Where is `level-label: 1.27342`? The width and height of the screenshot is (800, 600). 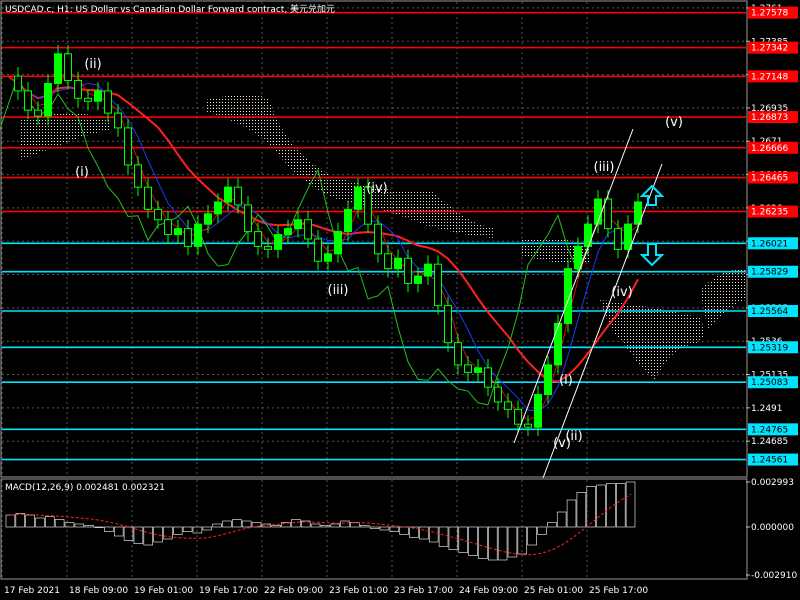
level-label: 1.27342 is located at coordinates (769, 49).